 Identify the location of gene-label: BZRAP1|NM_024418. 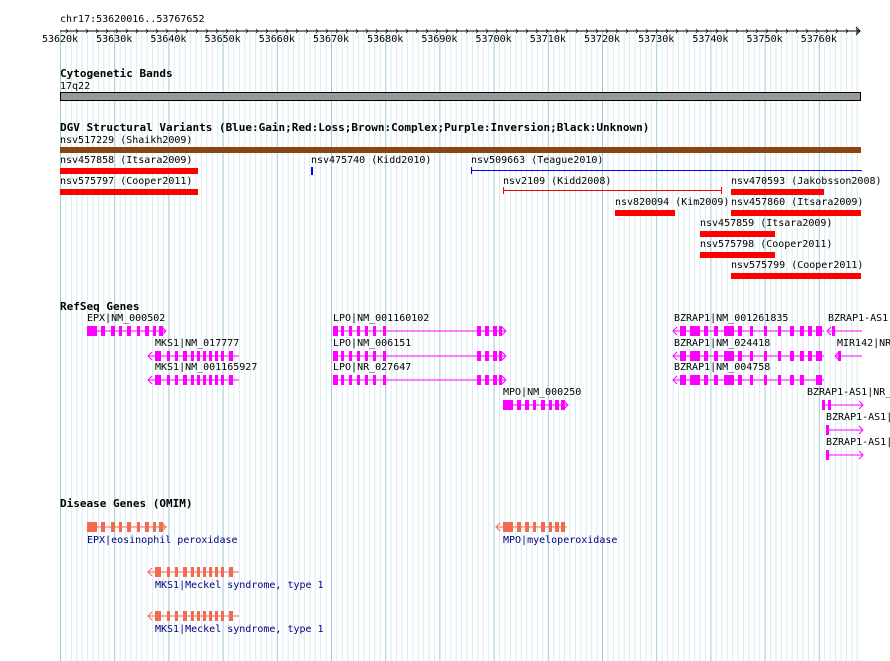
(722, 343).